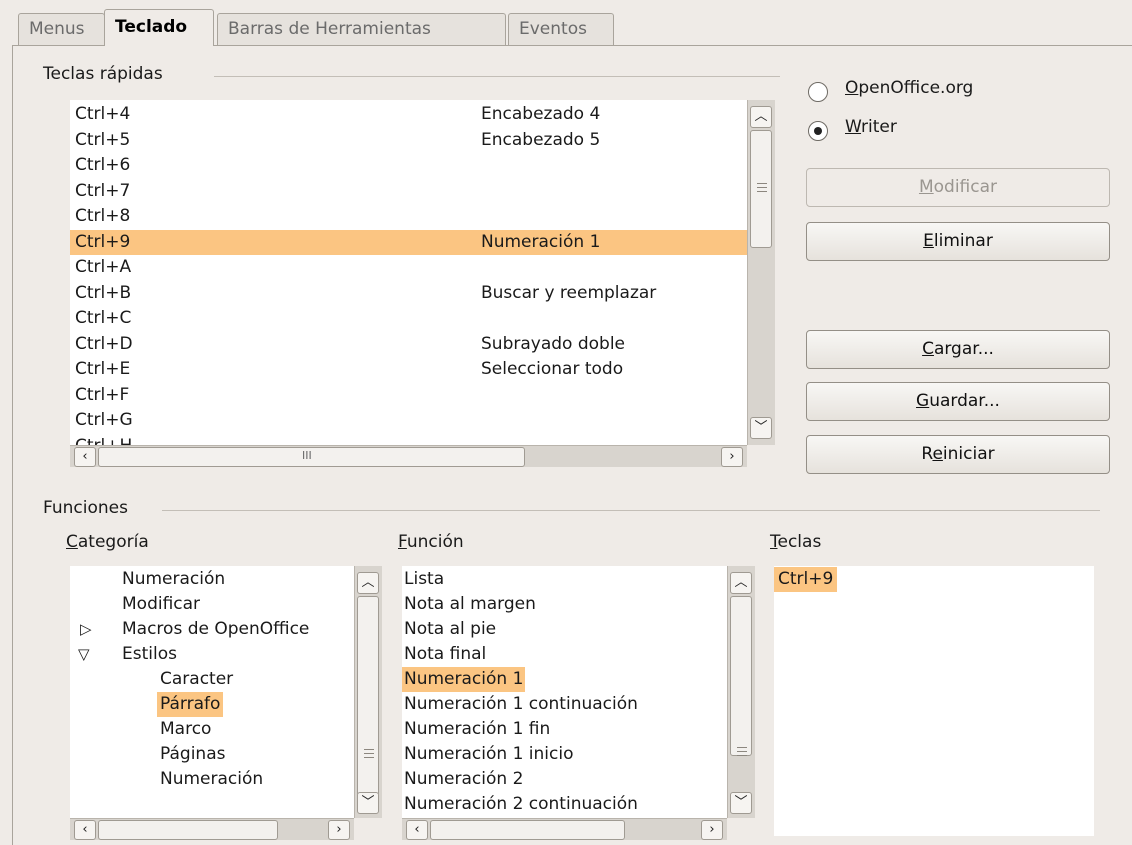 This screenshot has height=845, width=1132. What do you see at coordinates (361, 29) in the screenshot?
I see `tab-barras-de-herramientas: Barras de Herramientas` at bounding box center [361, 29].